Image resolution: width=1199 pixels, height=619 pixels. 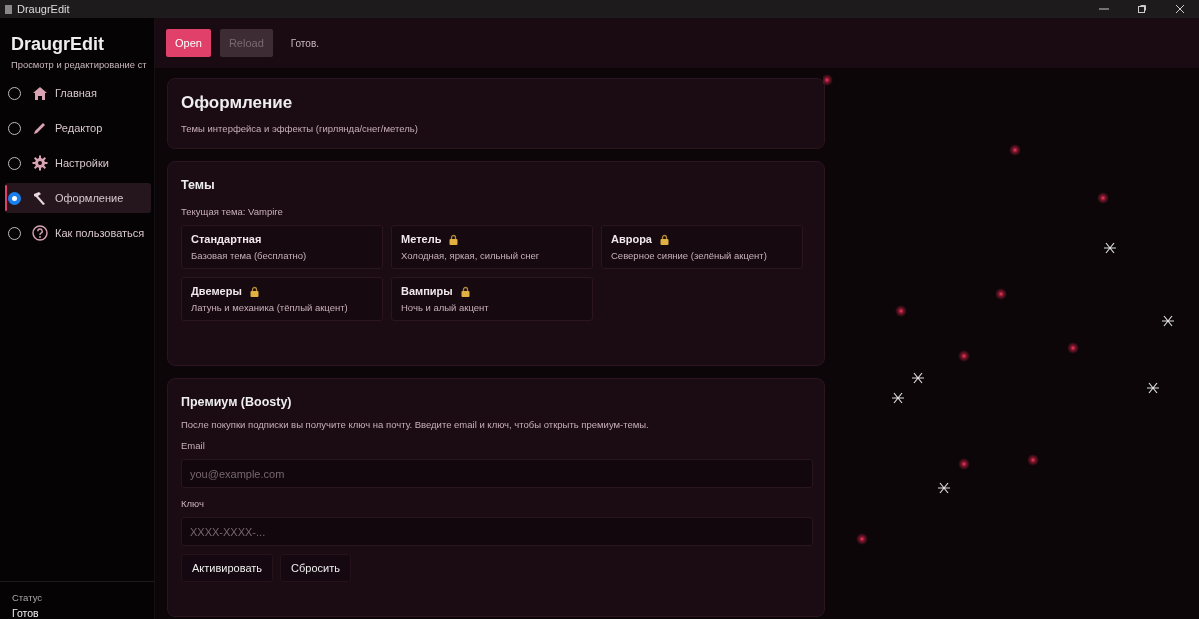 What do you see at coordinates (497, 473) in the screenshot?
I see `input-field: you@example.com` at bounding box center [497, 473].